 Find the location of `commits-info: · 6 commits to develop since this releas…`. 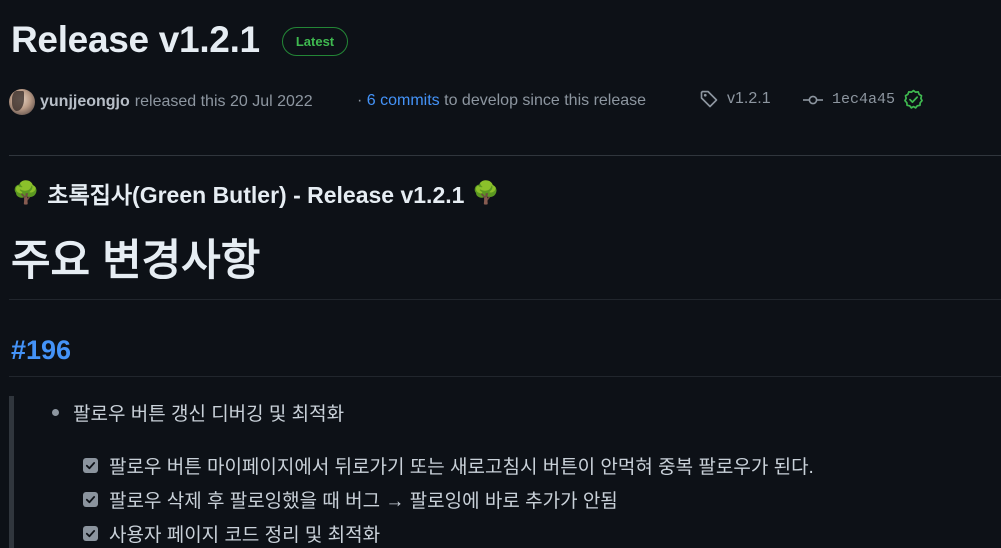

commits-info: · 6 commits to develop since this releas… is located at coordinates (501, 101).